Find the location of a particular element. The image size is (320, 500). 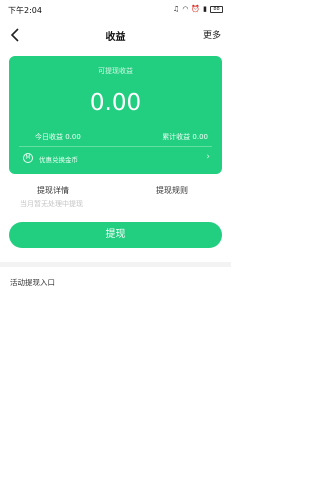

headset-icon: ♫ is located at coordinates (176, 9).